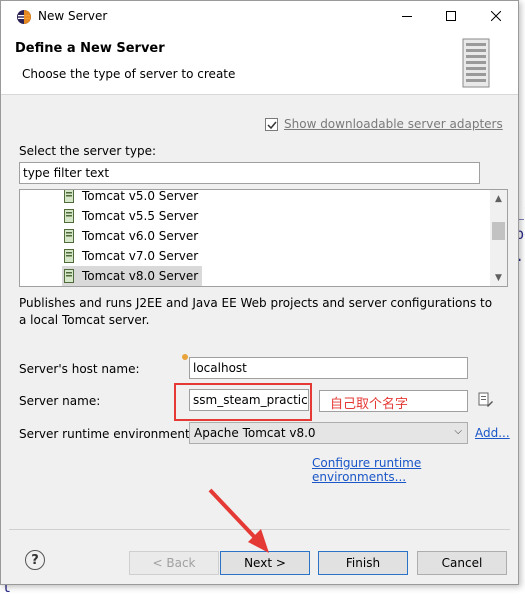 Image resolution: width=525 pixels, height=599 pixels. Describe the element at coordinates (486, 400) in the screenshot. I see `edit-name-icon` at that location.